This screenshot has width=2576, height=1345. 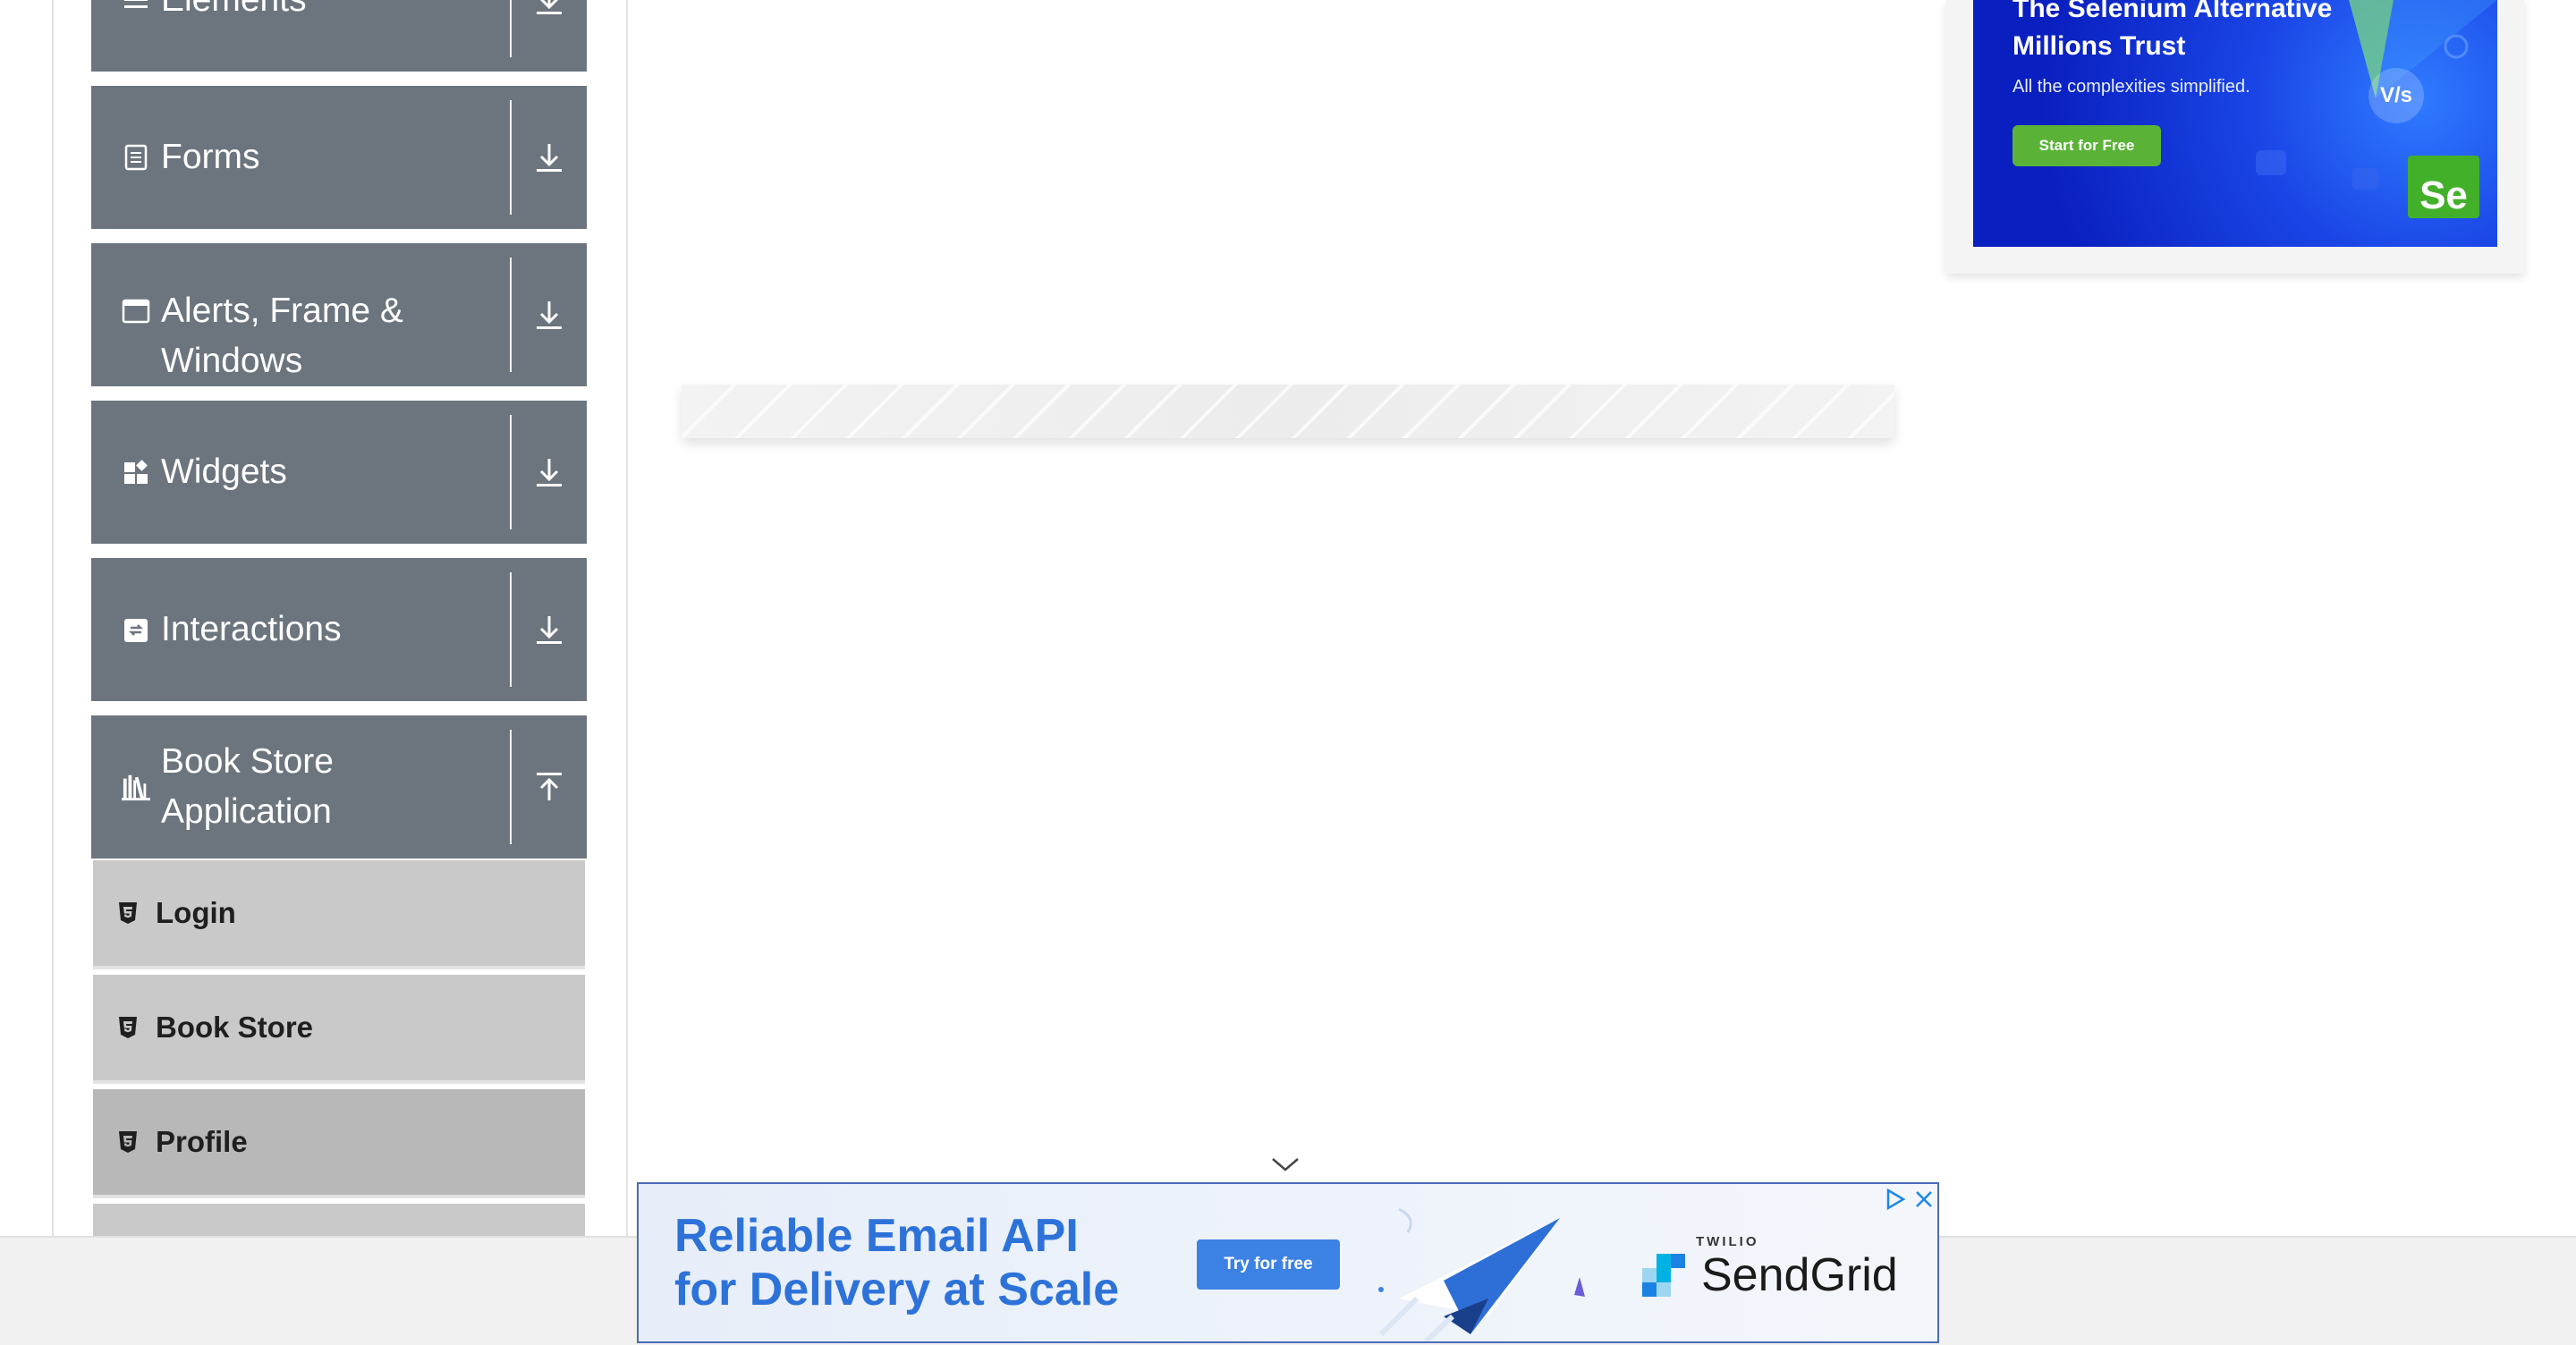 I want to click on sendgrid-brand-label: SendGrid, so click(x=1799, y=1275).